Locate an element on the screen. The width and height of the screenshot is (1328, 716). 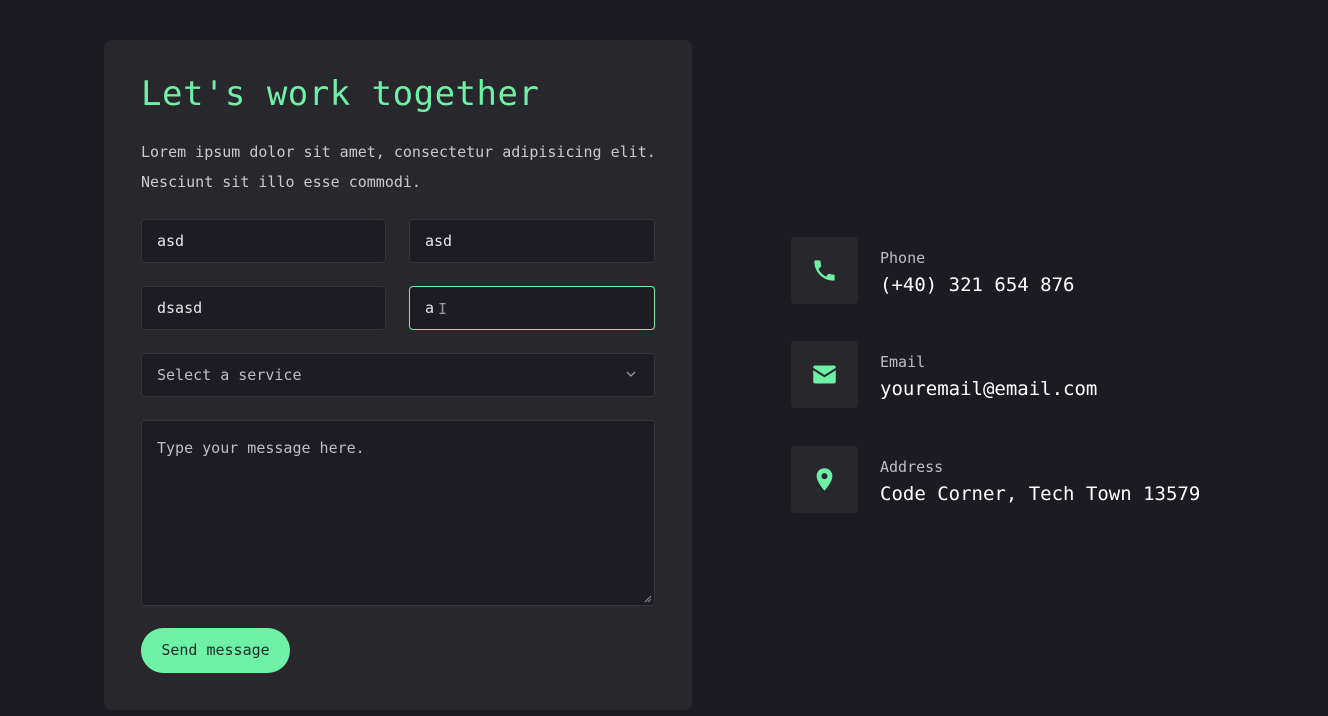
phone-icon is located at coordinates (824, 270).